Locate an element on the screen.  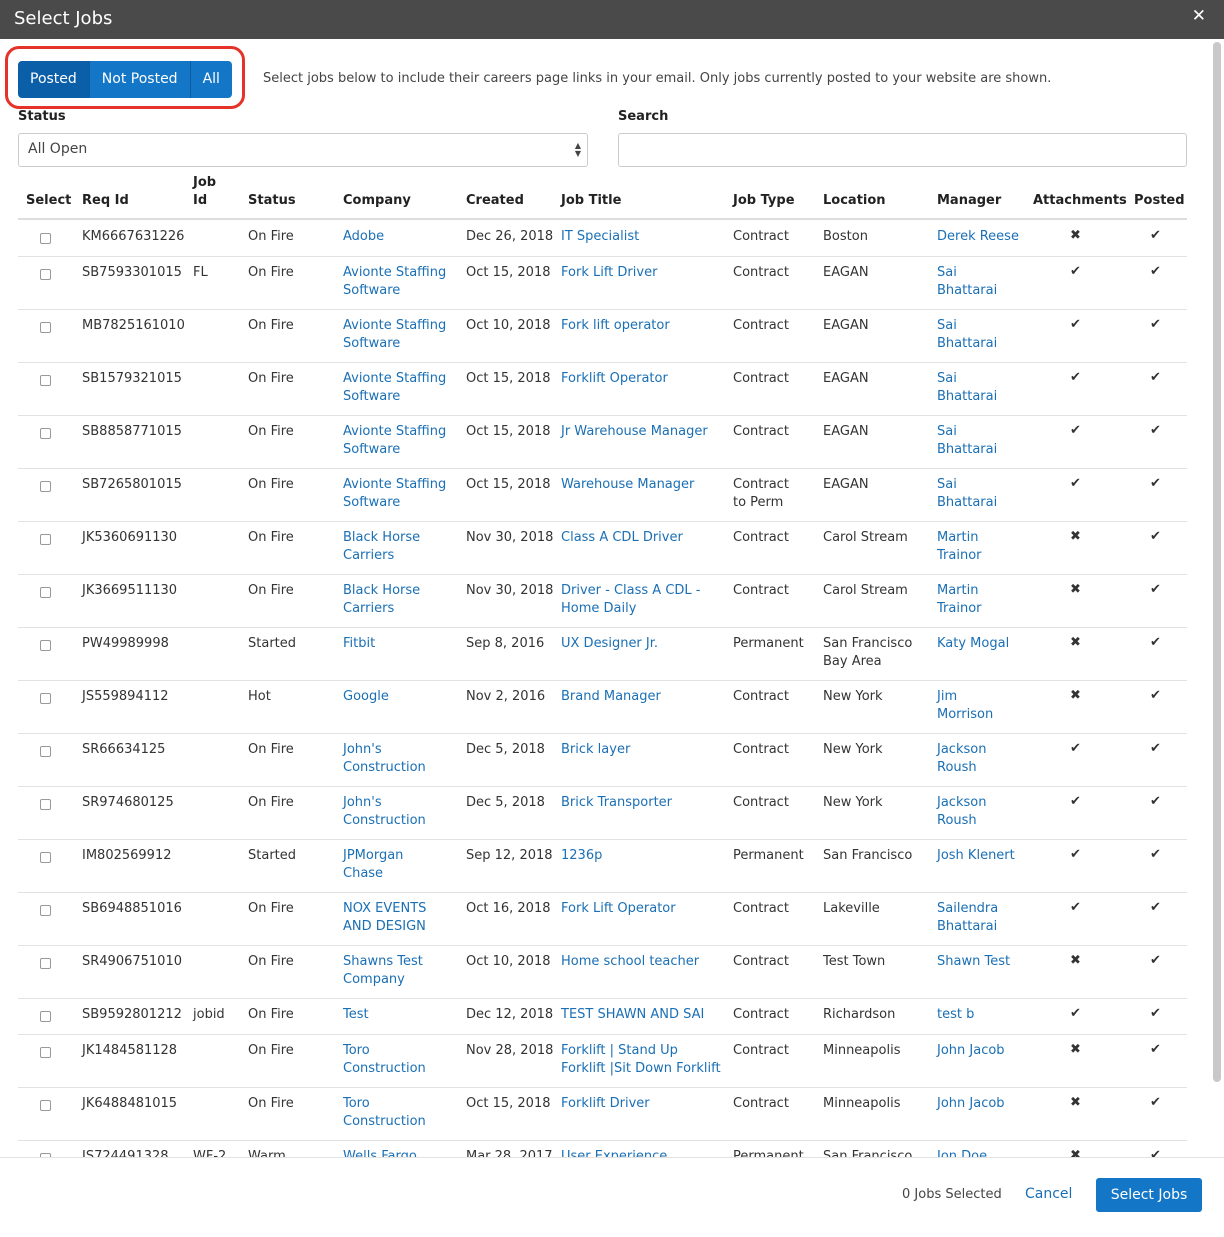
company-link: NOX EVENTS is located at coordinates (384, 909).